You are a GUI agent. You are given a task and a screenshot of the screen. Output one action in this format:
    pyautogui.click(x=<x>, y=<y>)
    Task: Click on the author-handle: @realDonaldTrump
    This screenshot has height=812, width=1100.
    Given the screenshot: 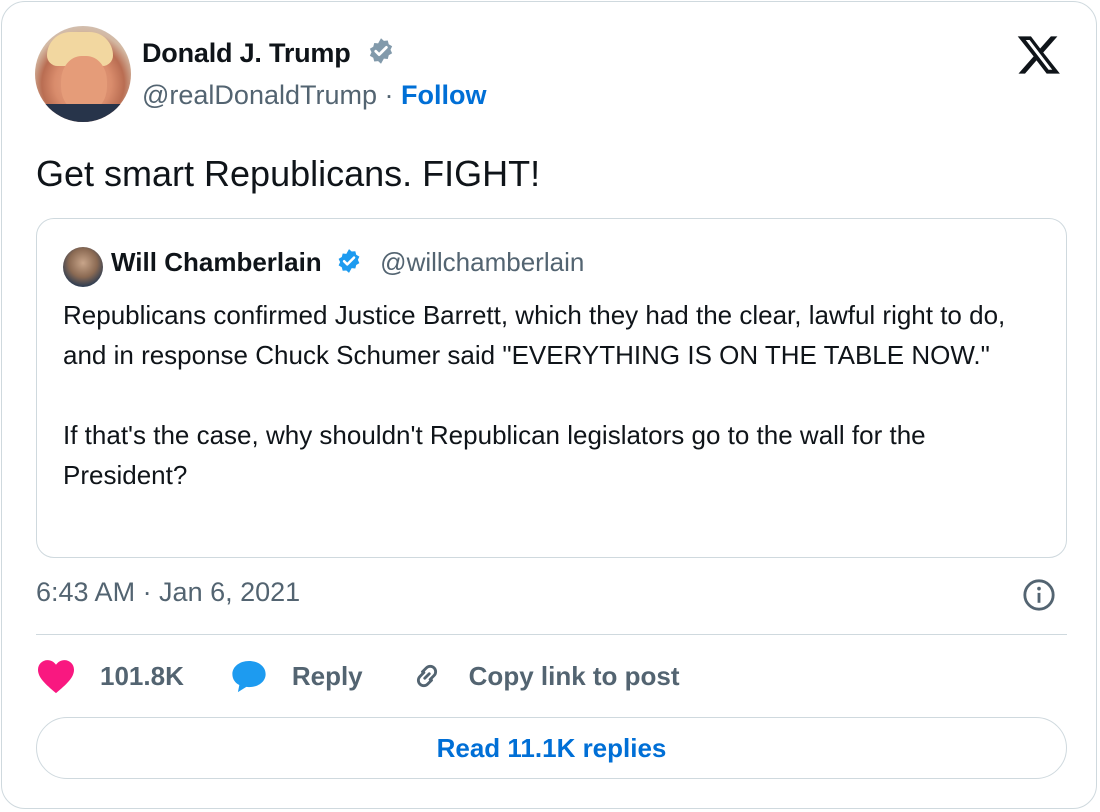 What is the action you would take?
    pyautogui.click(x=259, y=95)
    